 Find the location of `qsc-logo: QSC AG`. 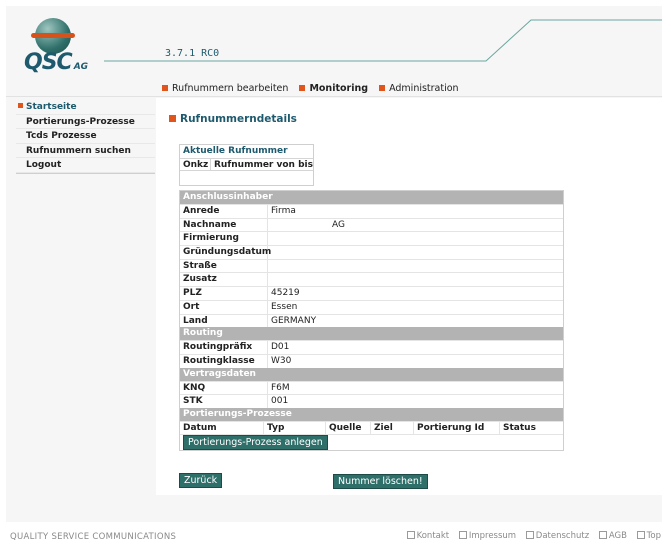

qsc-logo: QSC AG is located at coordinates (63, 46).